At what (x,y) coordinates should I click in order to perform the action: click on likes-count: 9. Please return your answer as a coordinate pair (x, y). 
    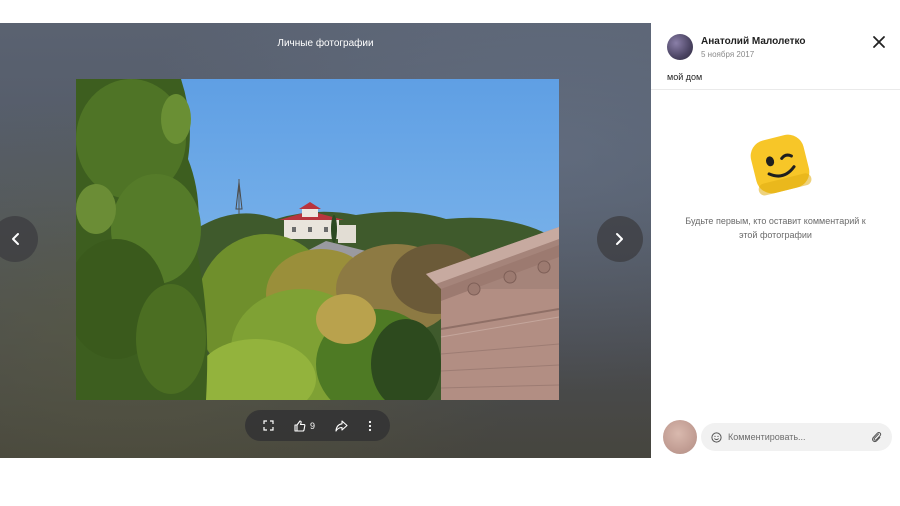
    Looking at the image, I should click on (312, 425).